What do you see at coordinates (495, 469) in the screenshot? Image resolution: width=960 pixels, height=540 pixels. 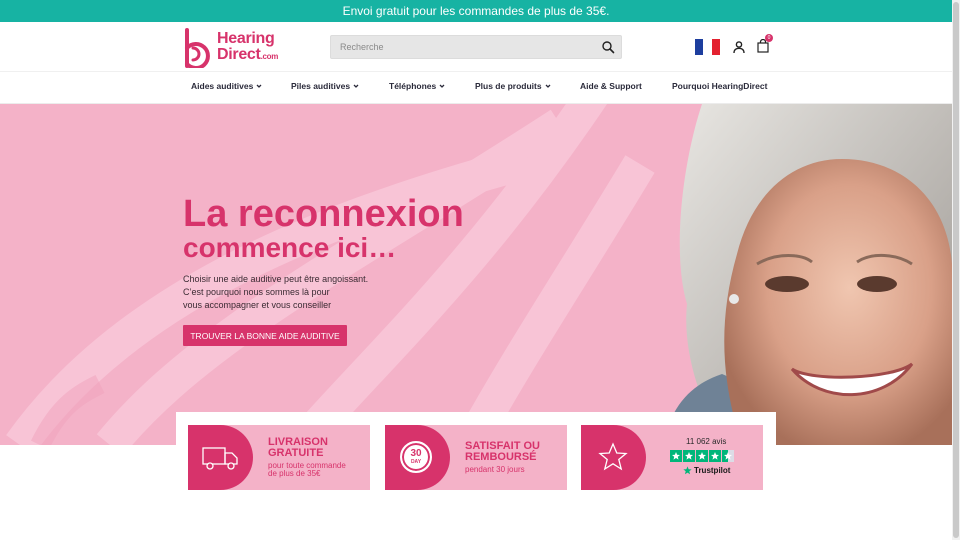 I see `card-subtitle: pendant 30 jours` at bounding box center [495, 469].